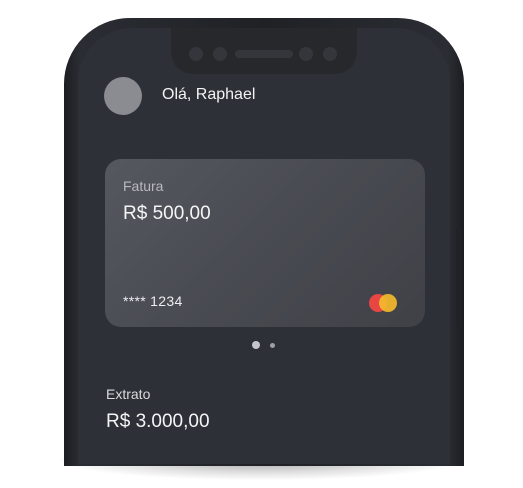 The image size is (523, 488). I want to click on card-amount: R$ 500,00, so click(167, 213).